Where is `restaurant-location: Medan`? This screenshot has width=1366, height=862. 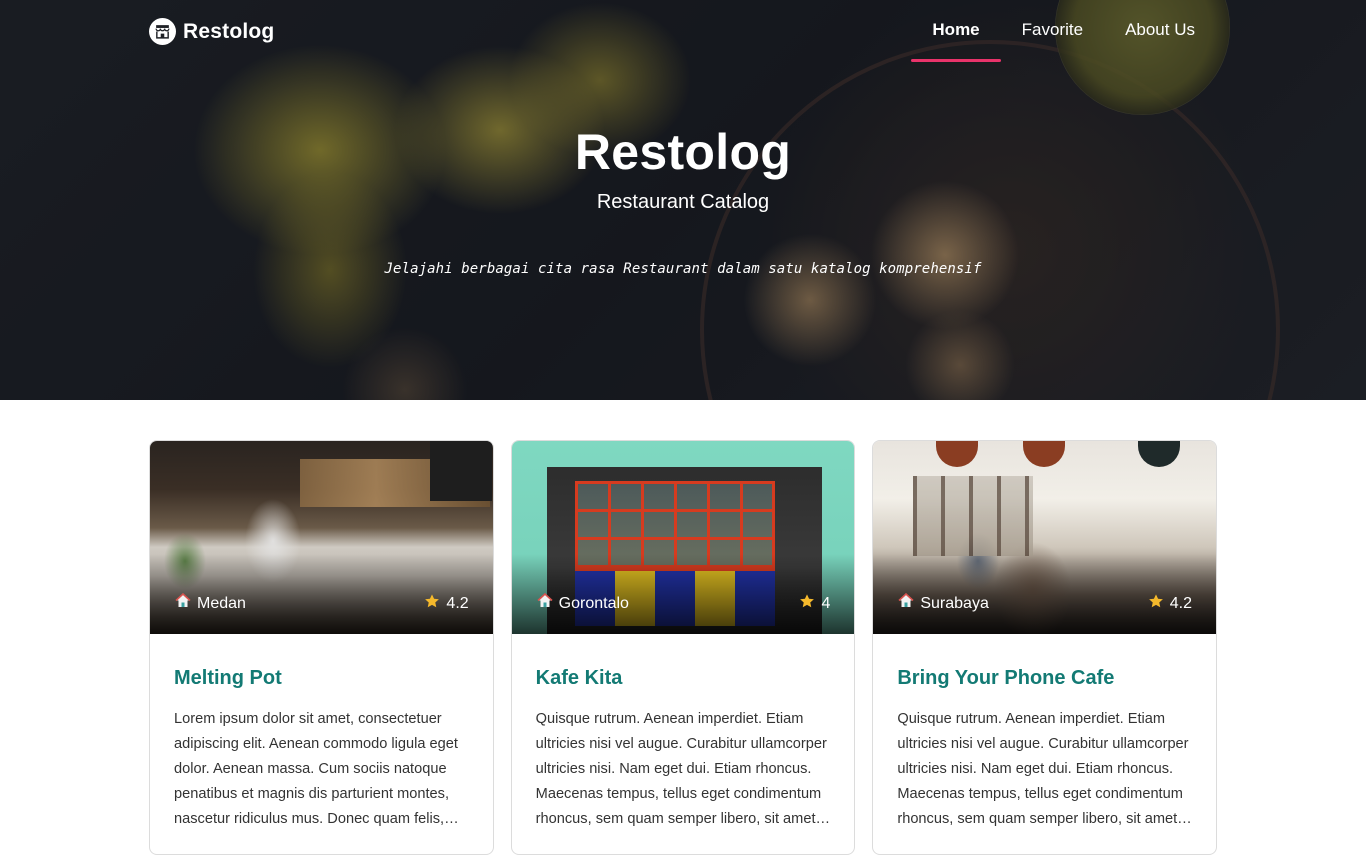
restaurant-location: Medan is located at coordinates (210, 603).